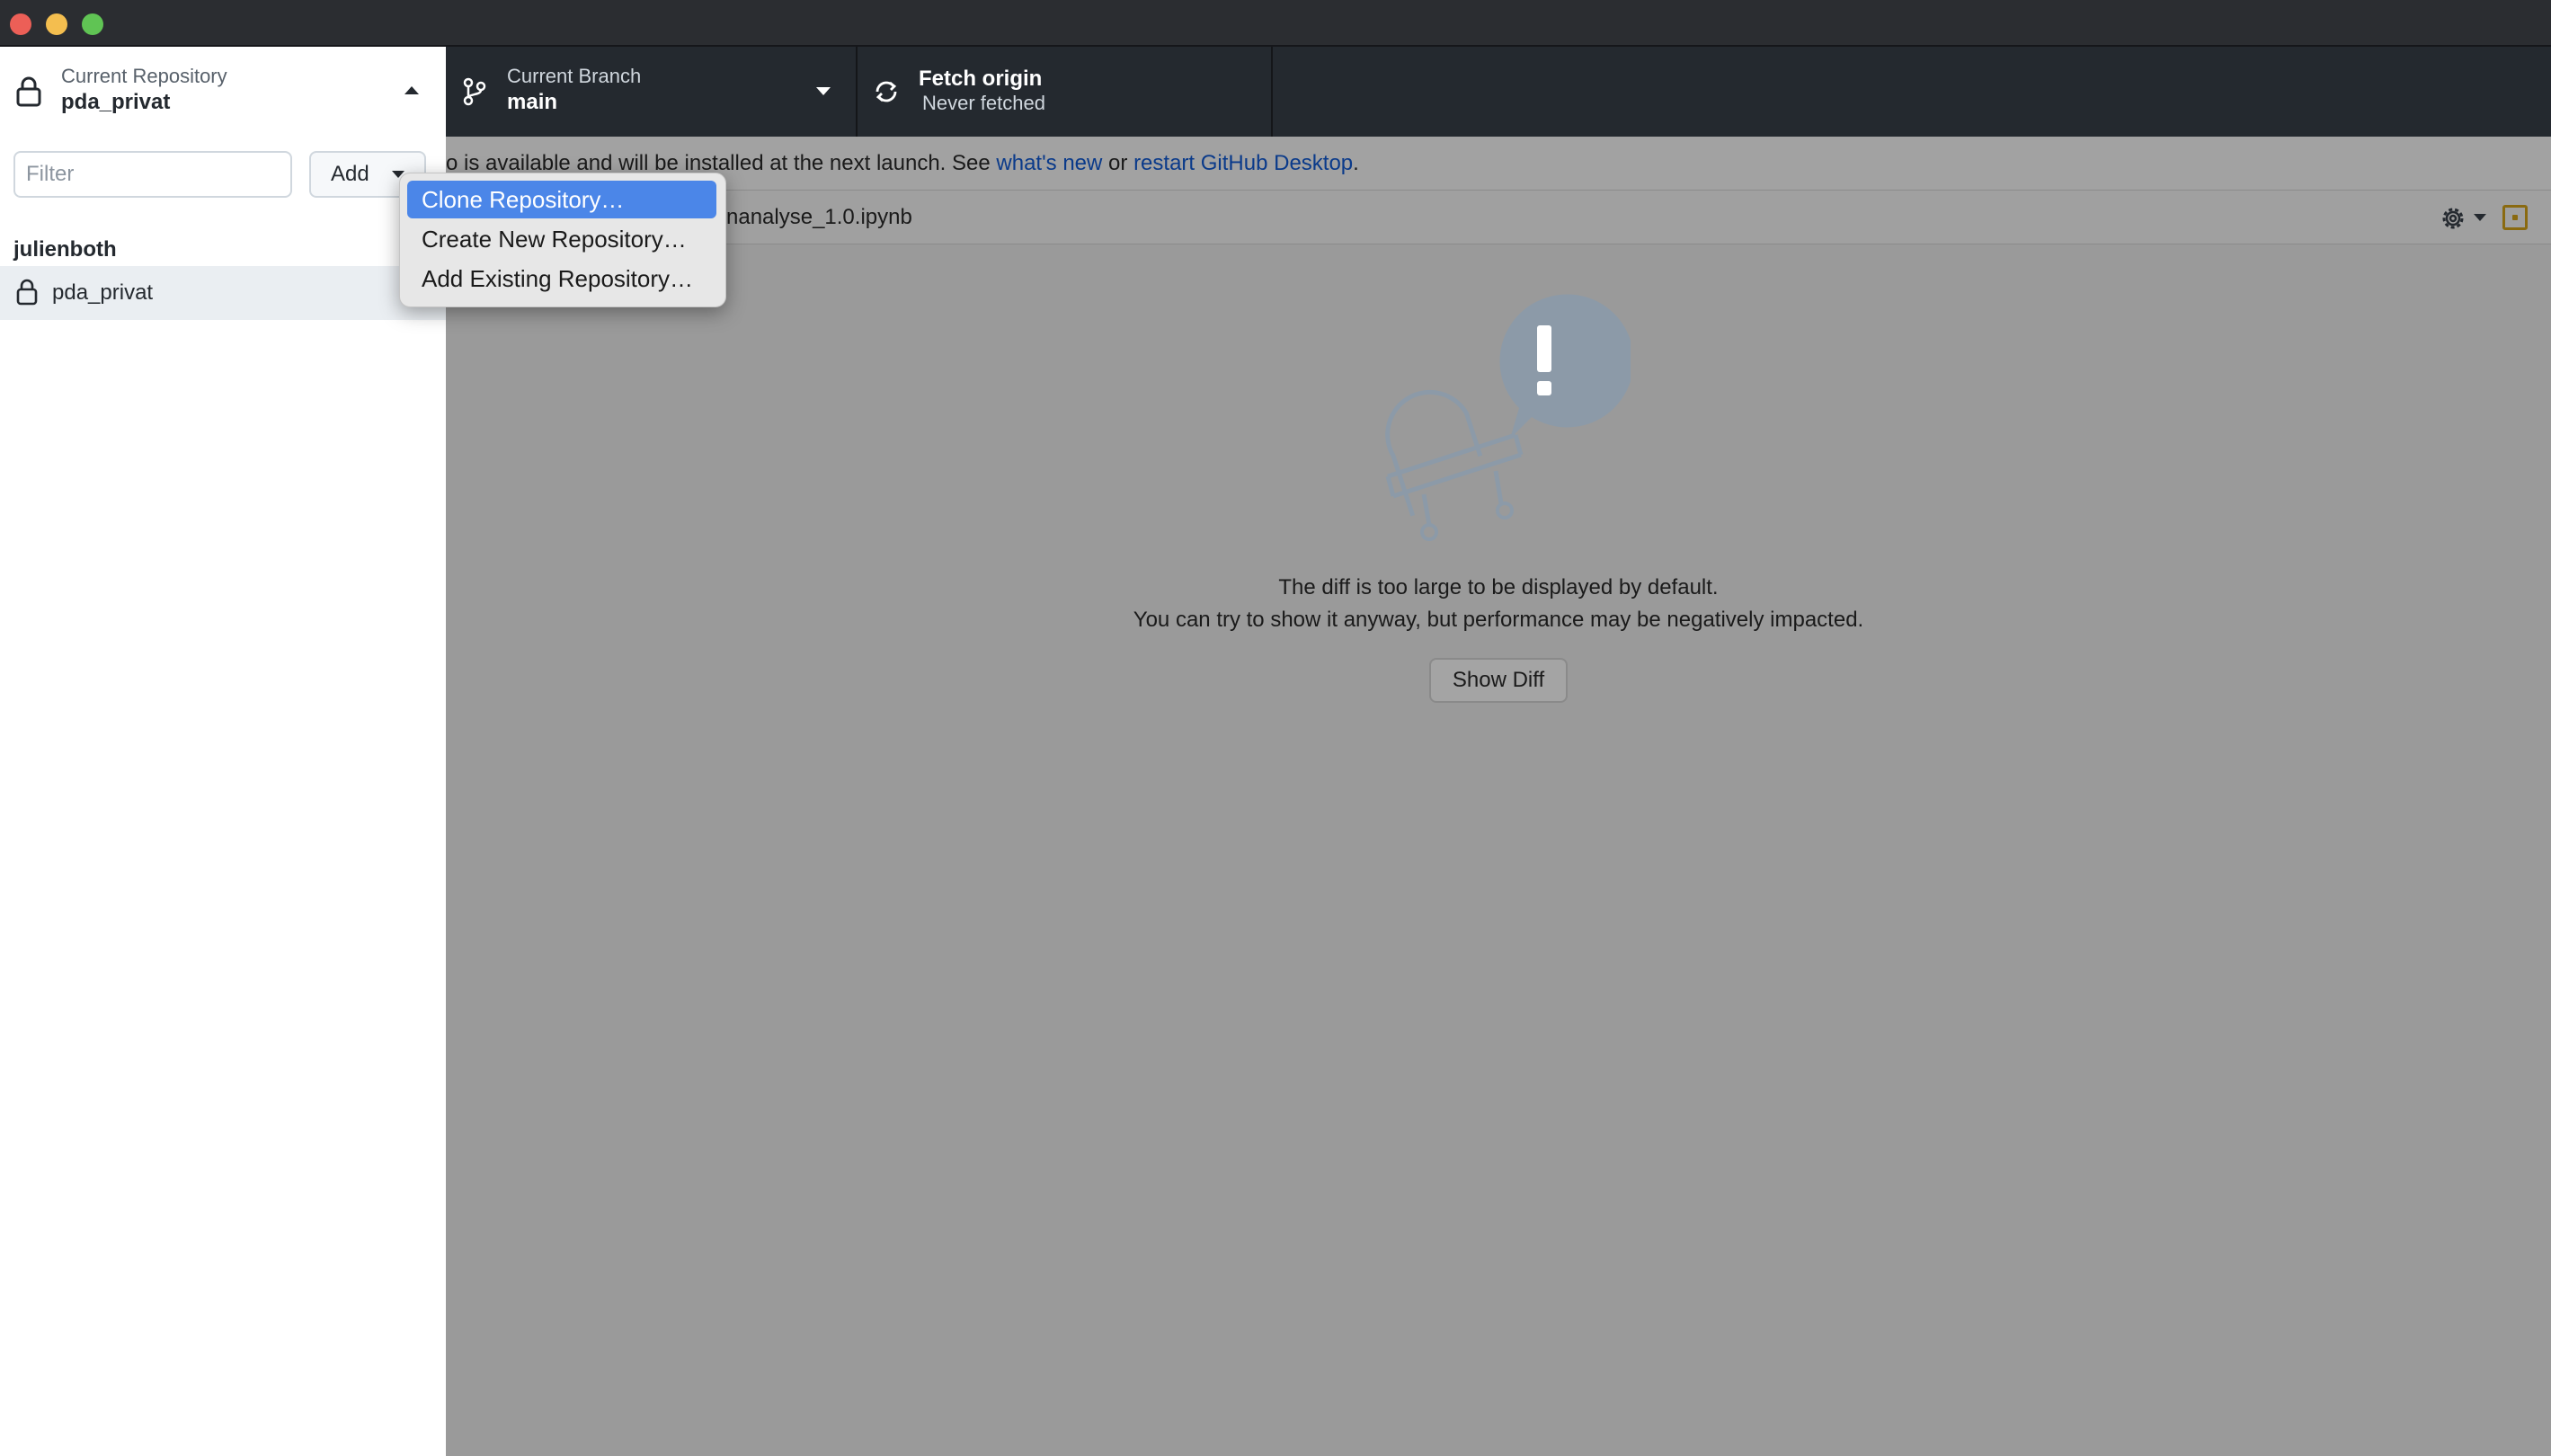 Image resolution: width=2551 pixels, height=1456 pixels. What do you see at coordinates (1243, 163) in the screenshot?
I see `restart-link: restart GitHub Desktop` at bounding box center [1243, 163].